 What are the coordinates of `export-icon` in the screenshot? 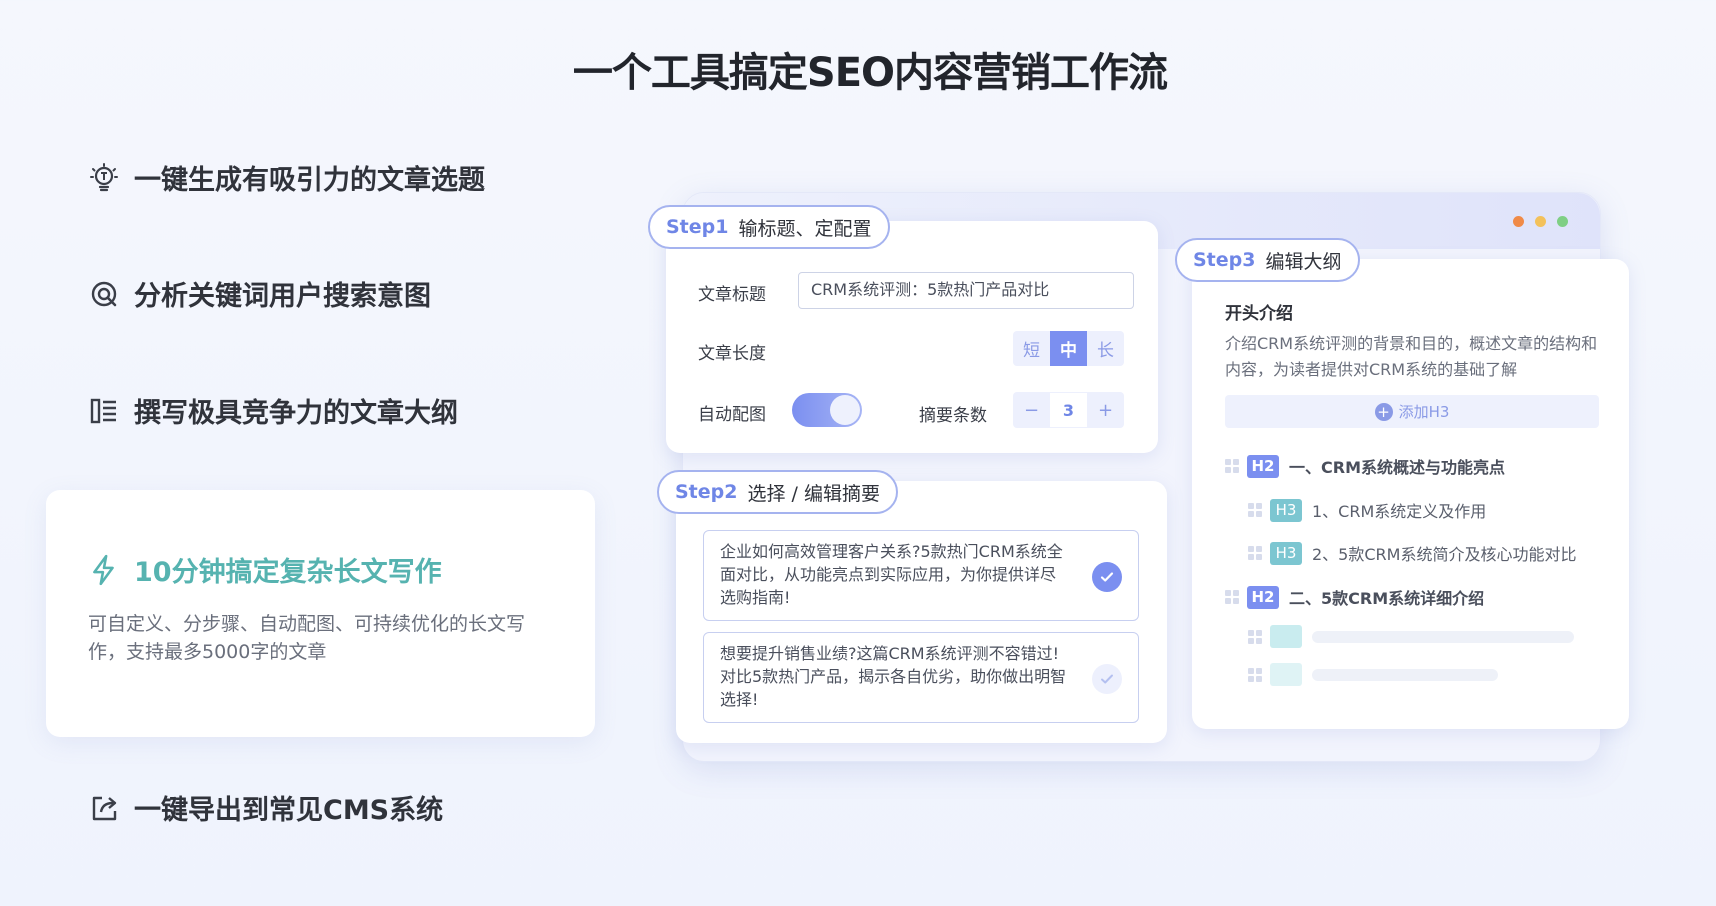 It's located at (104, 808).